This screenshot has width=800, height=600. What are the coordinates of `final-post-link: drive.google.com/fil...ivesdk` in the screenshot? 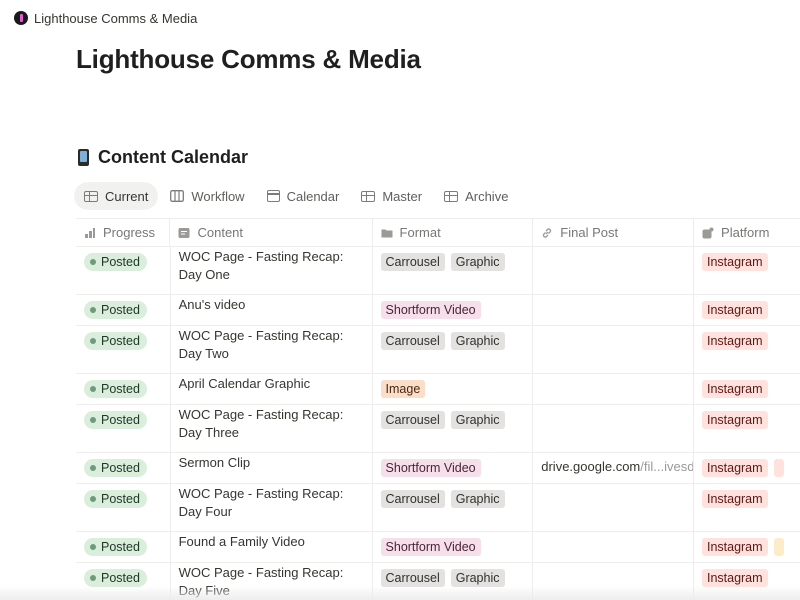 It's located at (617, 466).